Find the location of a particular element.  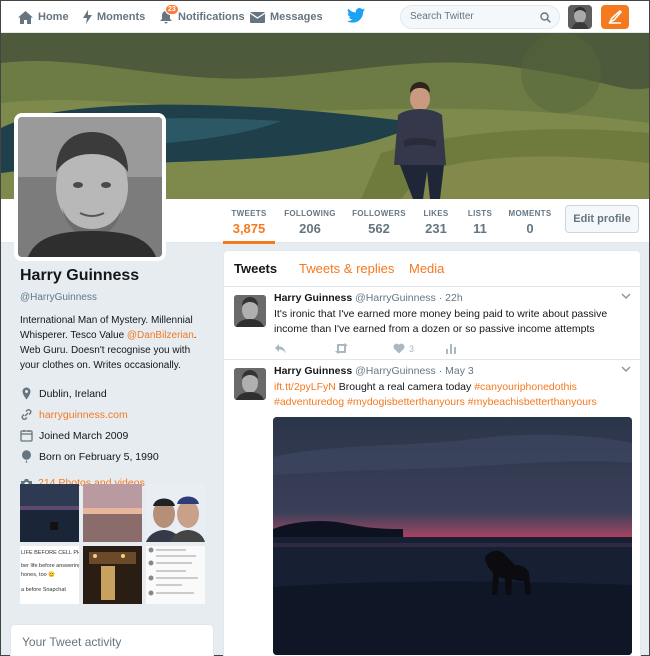

stat-followers-value: 562 is located at coordinates (379, 228).